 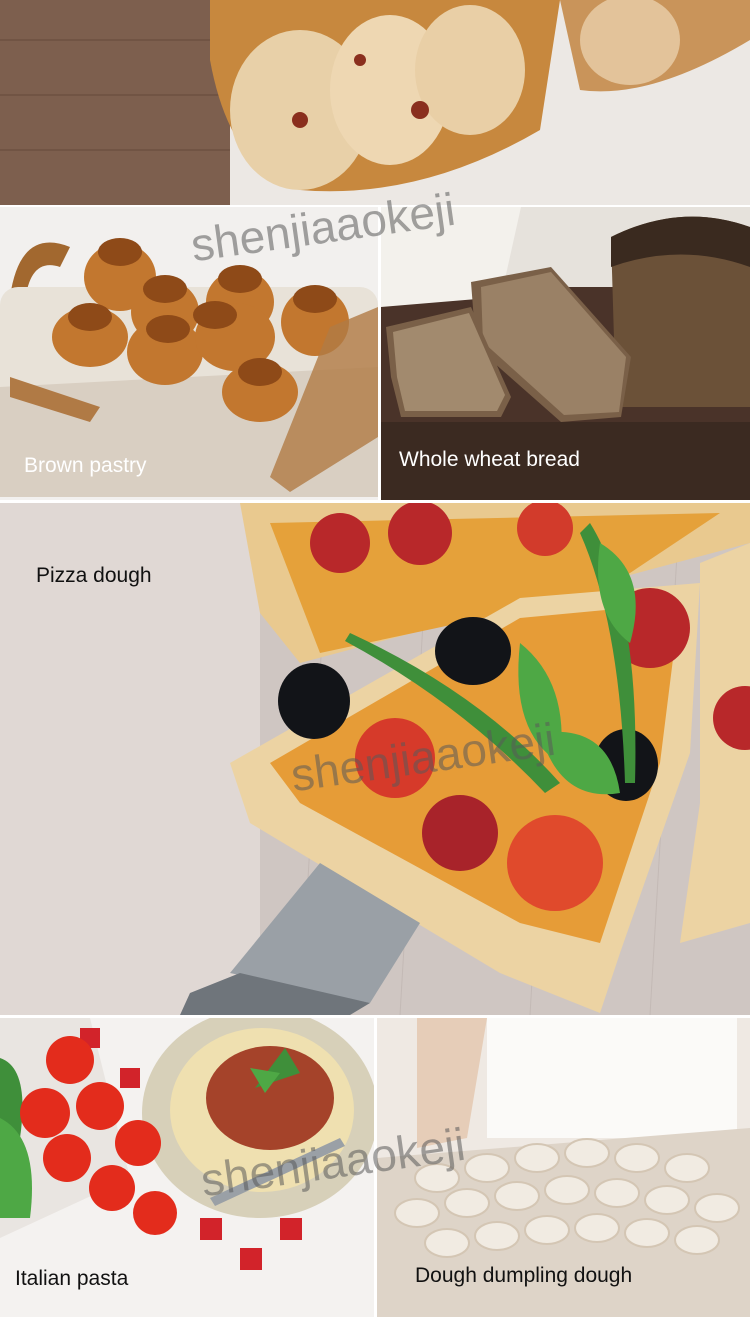 I want to click on panel-whole-wheat: Whole wheat bread, so click(x=565, y=353).